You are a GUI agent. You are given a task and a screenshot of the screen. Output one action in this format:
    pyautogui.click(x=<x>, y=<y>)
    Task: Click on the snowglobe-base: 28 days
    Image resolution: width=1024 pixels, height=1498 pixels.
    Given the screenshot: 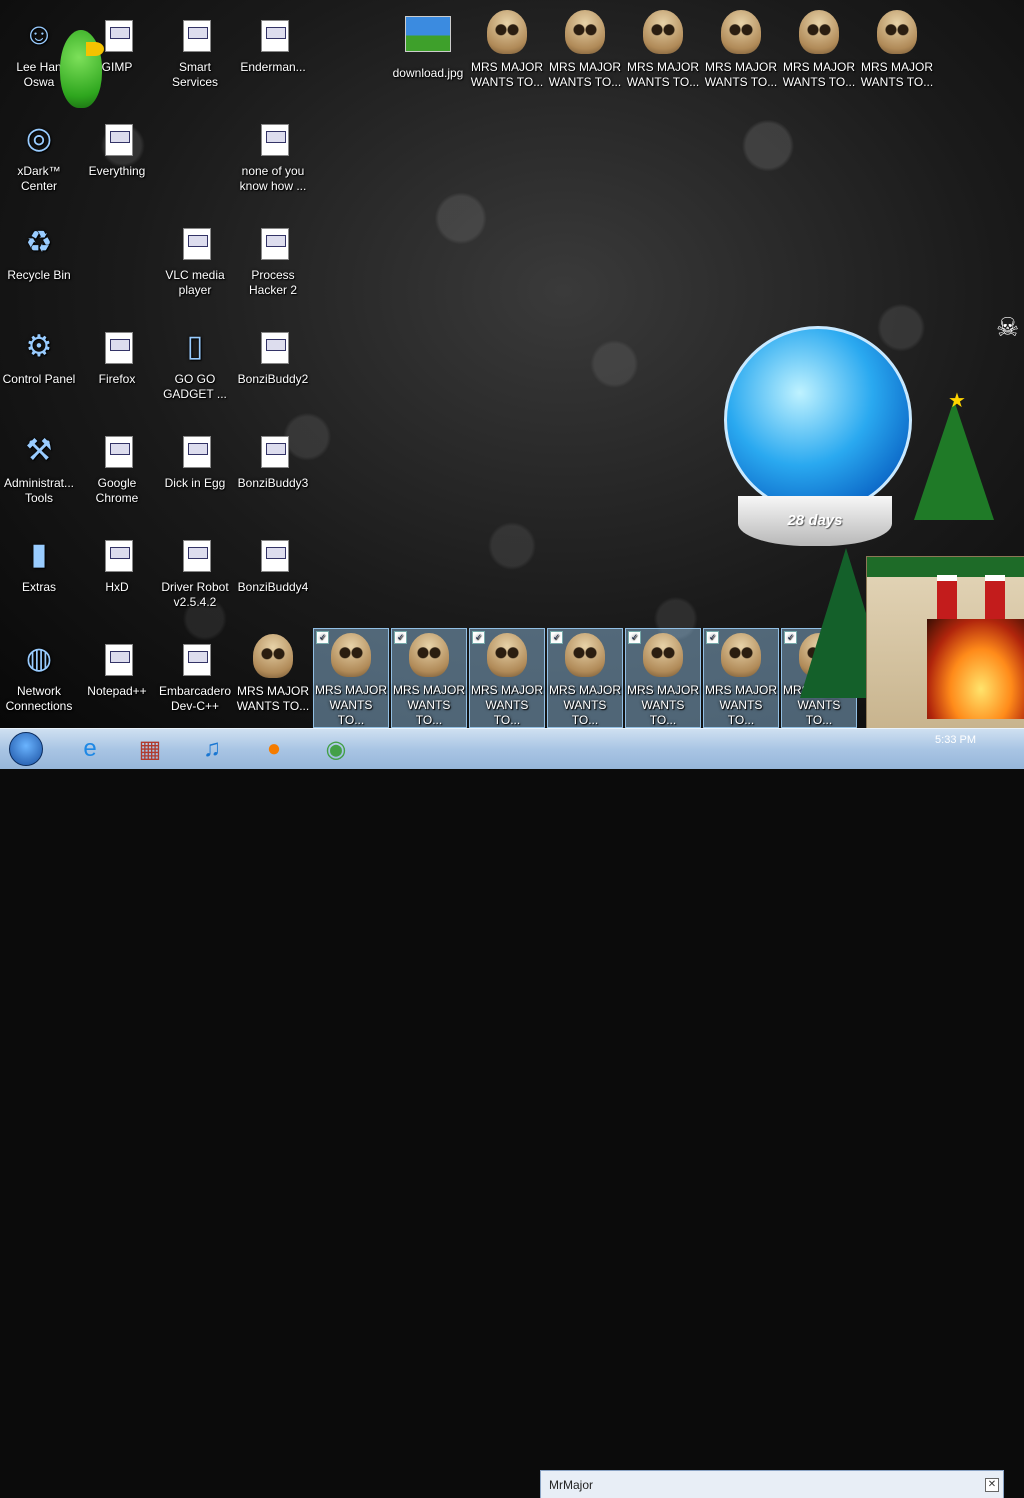 What is the action you would take?
    pyautogui.click(x=815, y=521)
    